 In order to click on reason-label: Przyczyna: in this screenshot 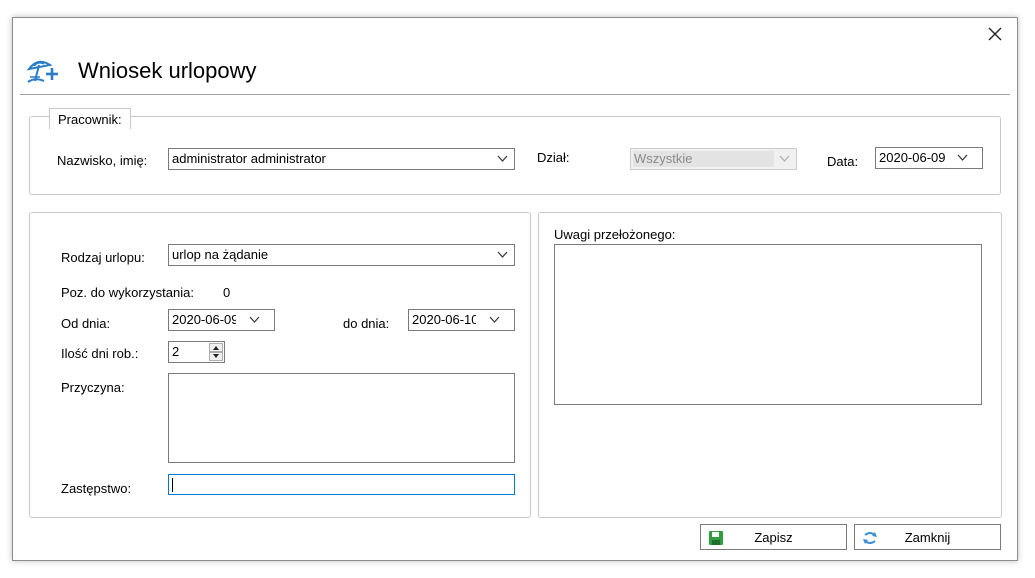, I will do `click(93, 387)`.